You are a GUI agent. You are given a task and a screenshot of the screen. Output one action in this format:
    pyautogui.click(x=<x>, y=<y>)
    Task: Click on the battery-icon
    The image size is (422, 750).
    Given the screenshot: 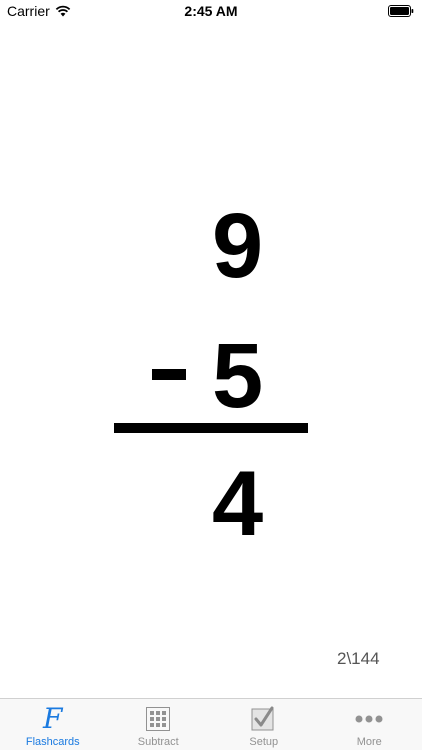 What is the action you would take?
    pyautogui.click(x=401, y=11)
    